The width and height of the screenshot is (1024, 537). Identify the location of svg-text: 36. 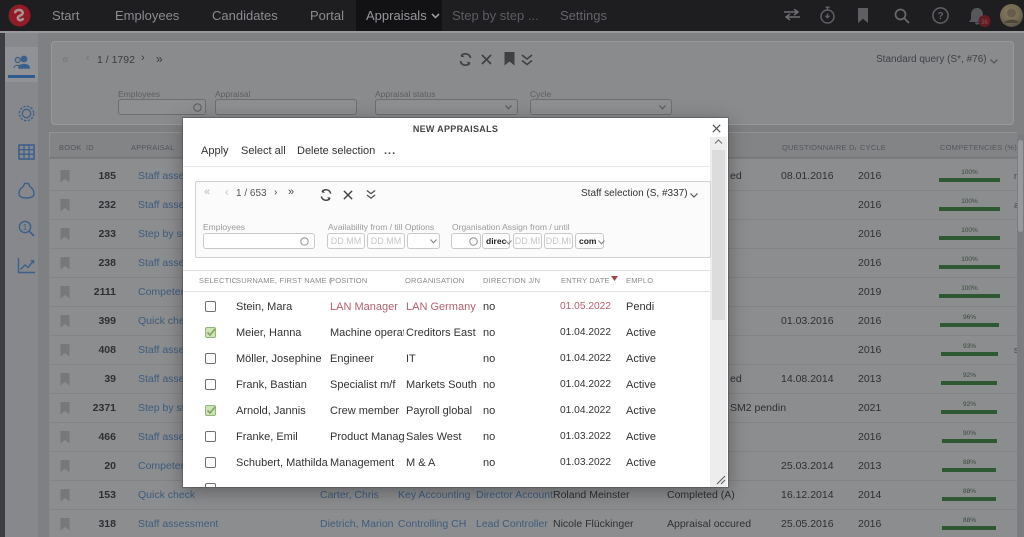
(984, 23).